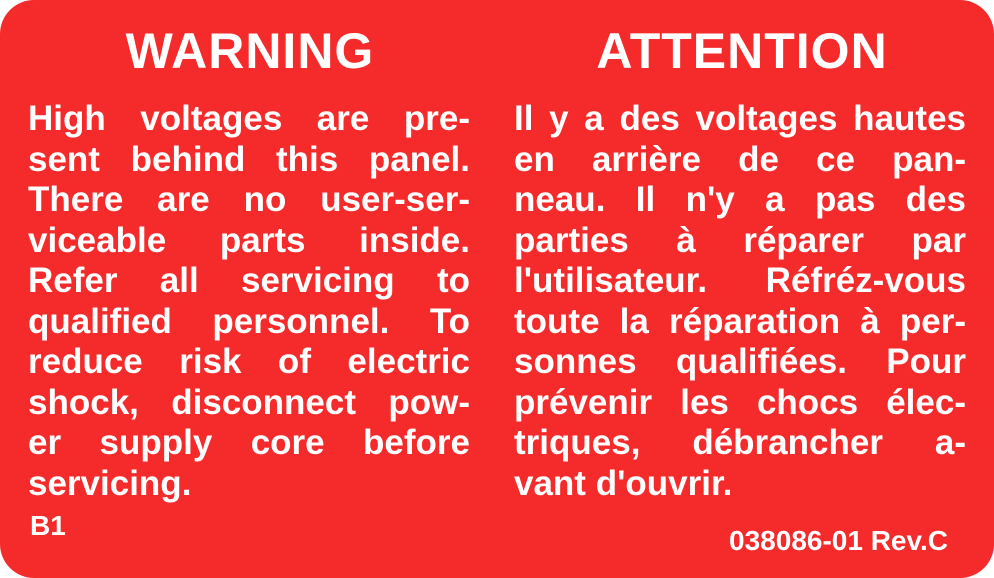 Image resolution: width=994 pixels, height=578 pixels. What do you see at coordinates (249, 321) in the screenshot?
I see `warning-line: qualified personnel. To` at bounding box center [249, 321].